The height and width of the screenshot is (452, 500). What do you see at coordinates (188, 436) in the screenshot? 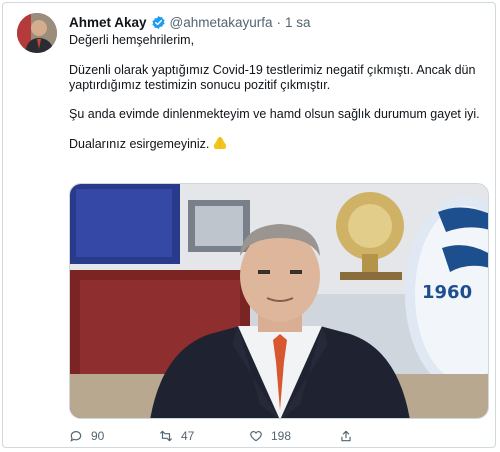
I see `retweet-count: 47` at bounding box center [188, 436].